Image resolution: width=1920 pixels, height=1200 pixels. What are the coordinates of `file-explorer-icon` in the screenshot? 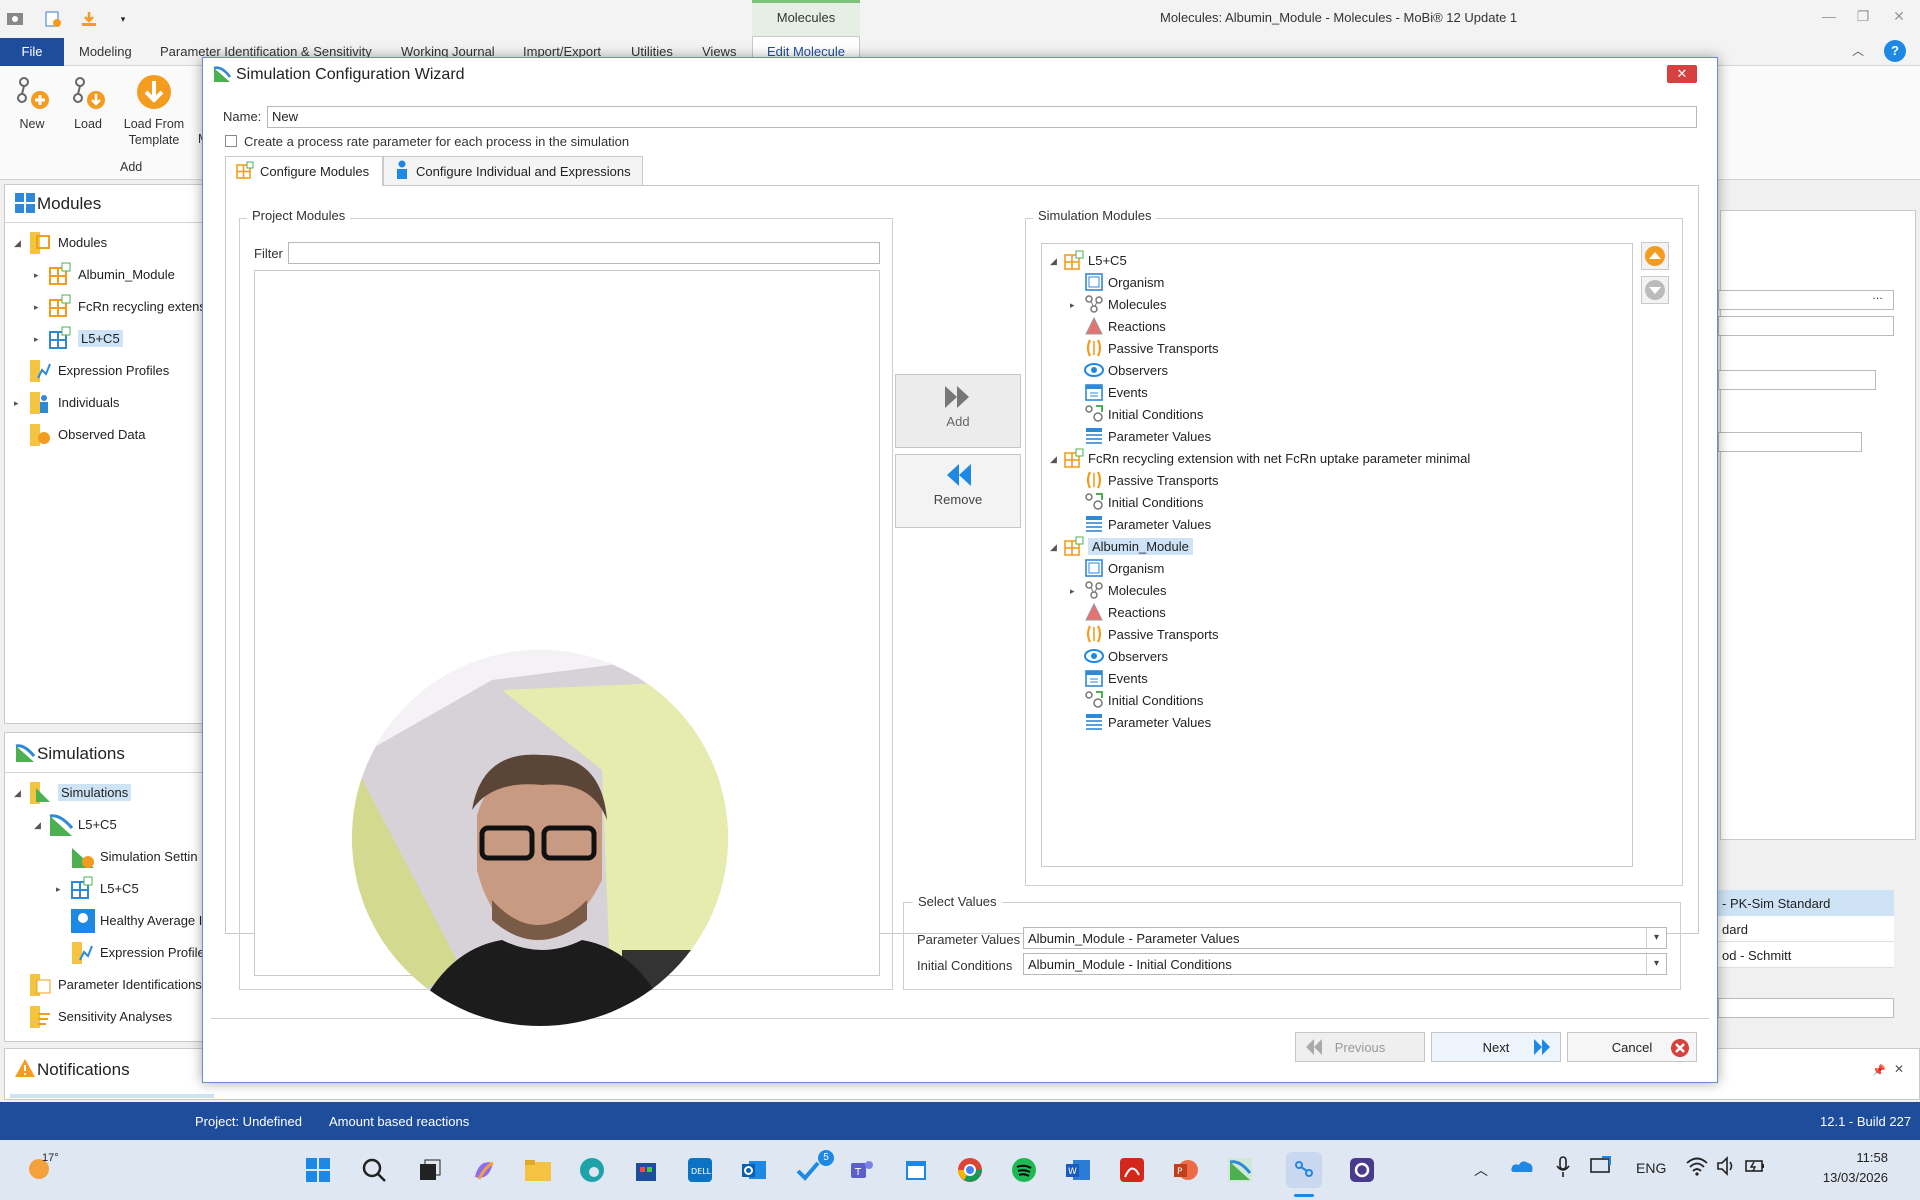 It's located at (538, 1170).